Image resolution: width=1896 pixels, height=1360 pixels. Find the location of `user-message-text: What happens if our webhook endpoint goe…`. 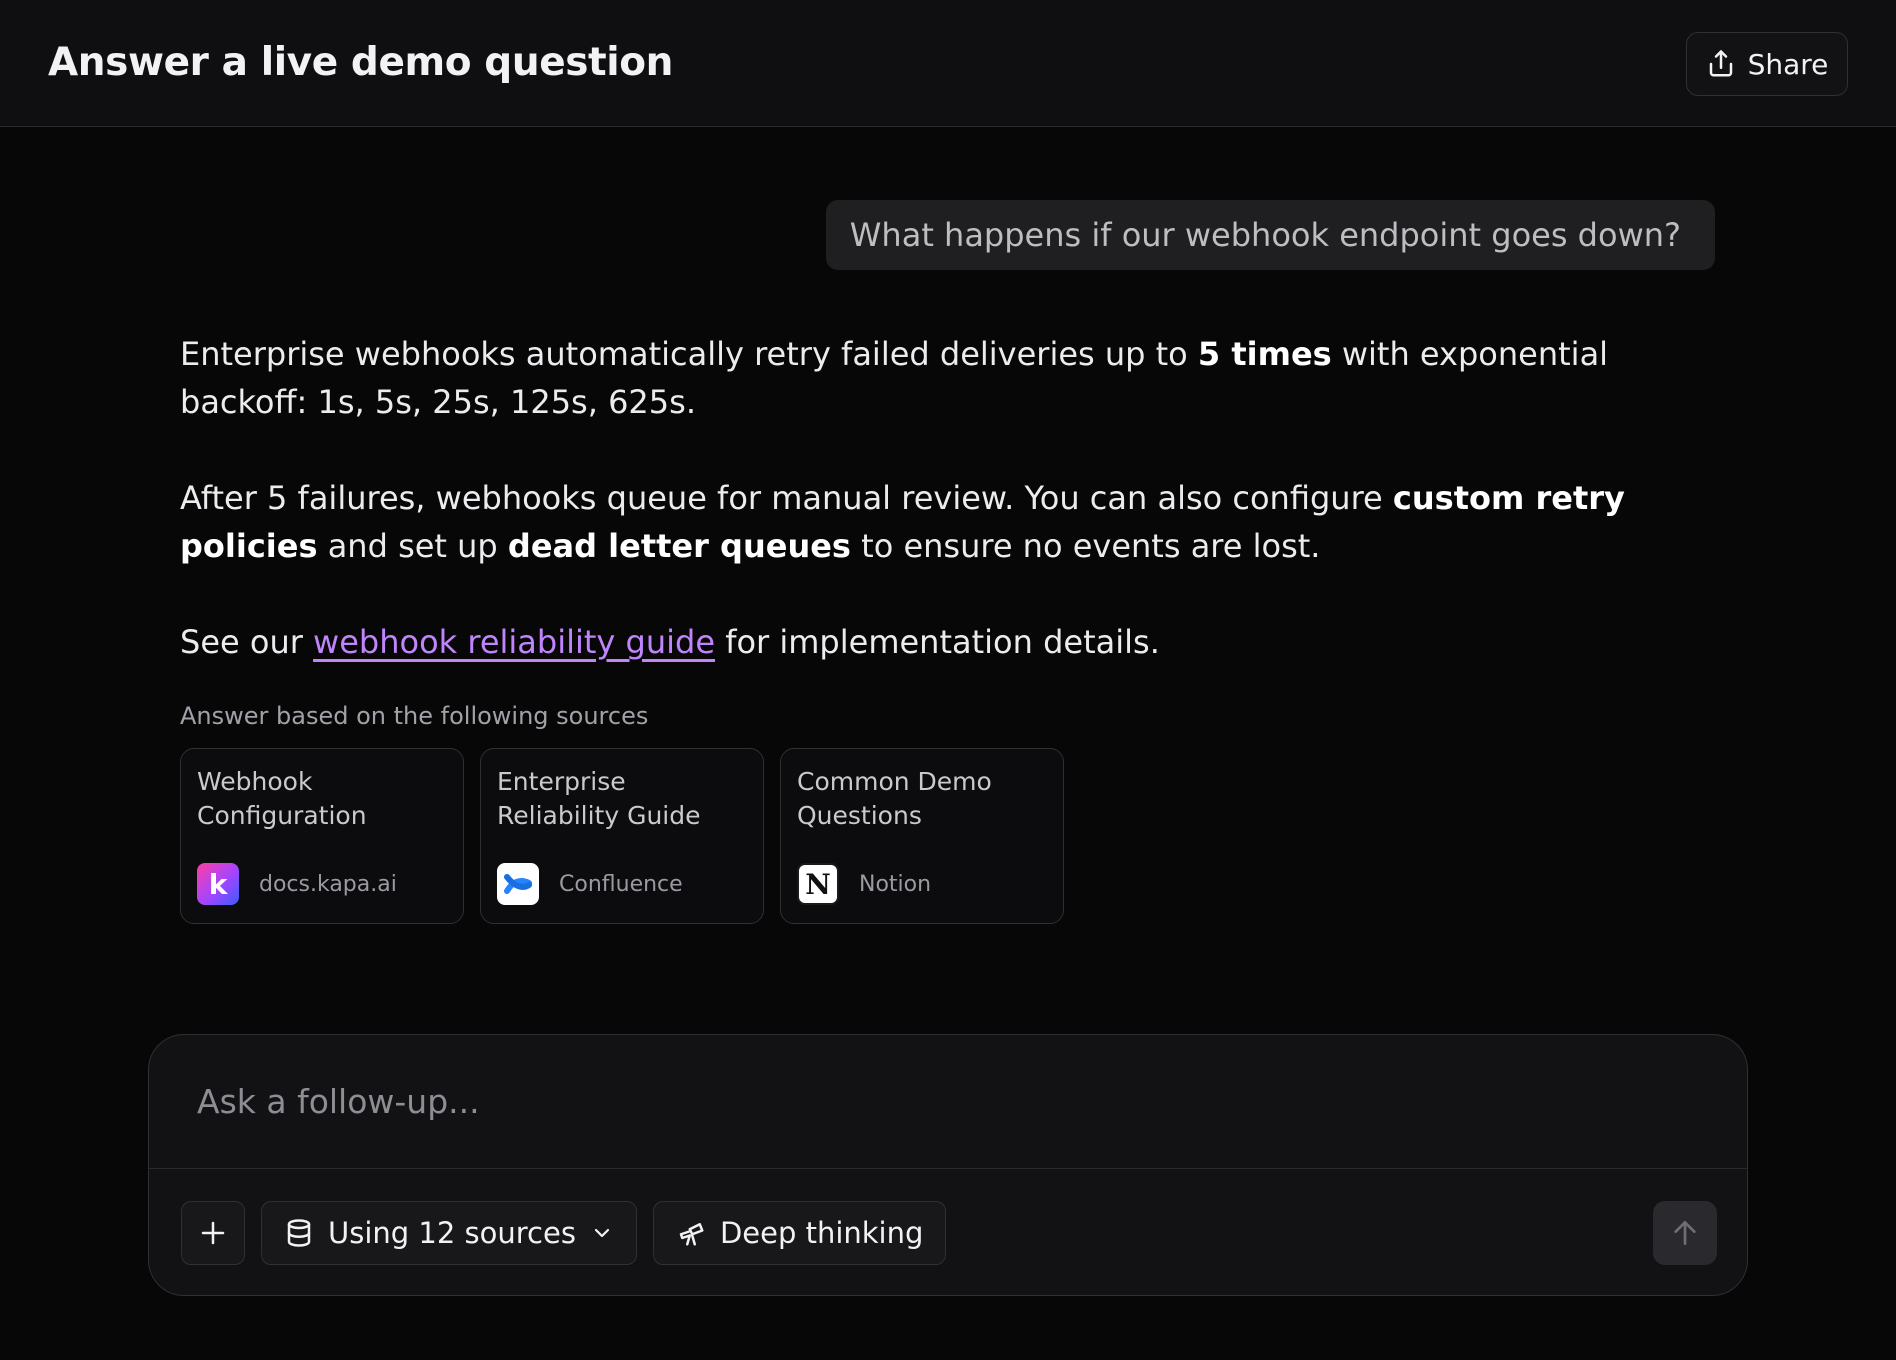

user-message-text: What happens if our webhook endpoint goe… is located at coordinates (1265, 235).